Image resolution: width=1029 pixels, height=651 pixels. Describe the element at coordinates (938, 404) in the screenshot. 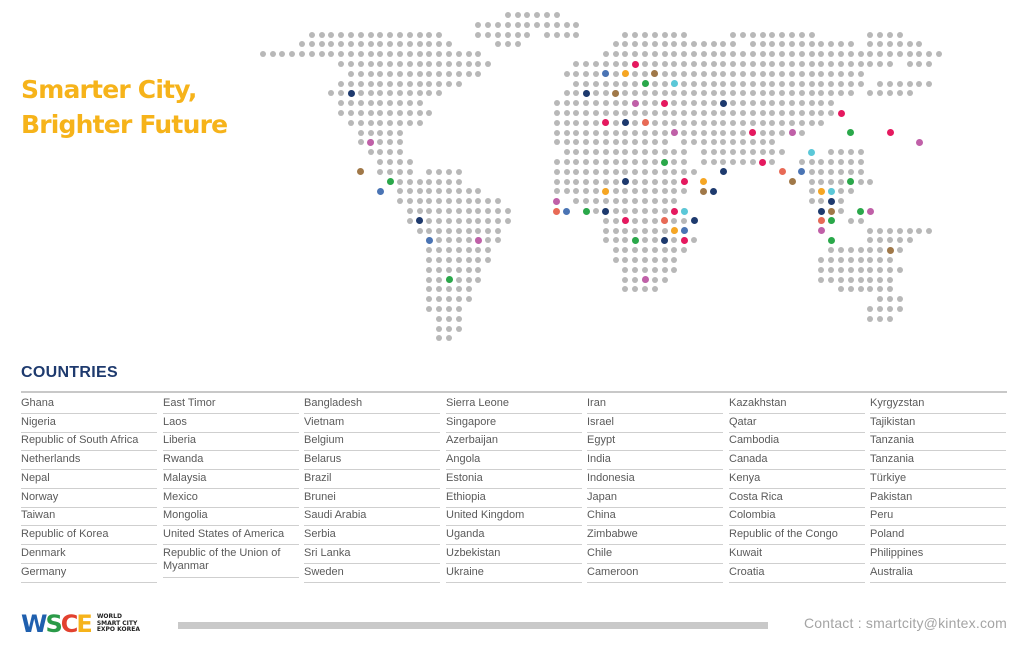

I see `country-item: Kyrgyzstan` at that location.